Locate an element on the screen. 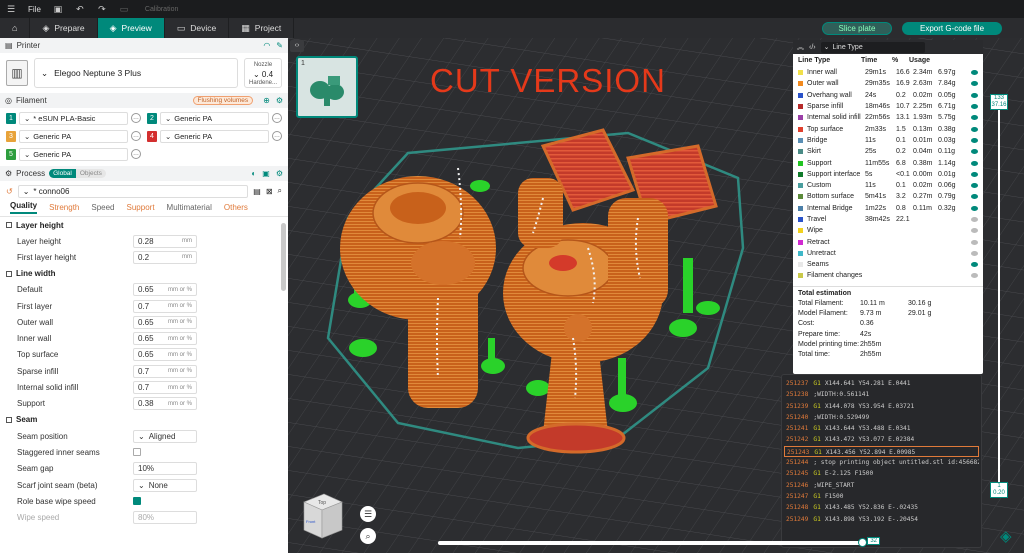  gcode-line: 251239 G1 X144.078 Y53.954 E.03721 is located at coordinates (881, 406).